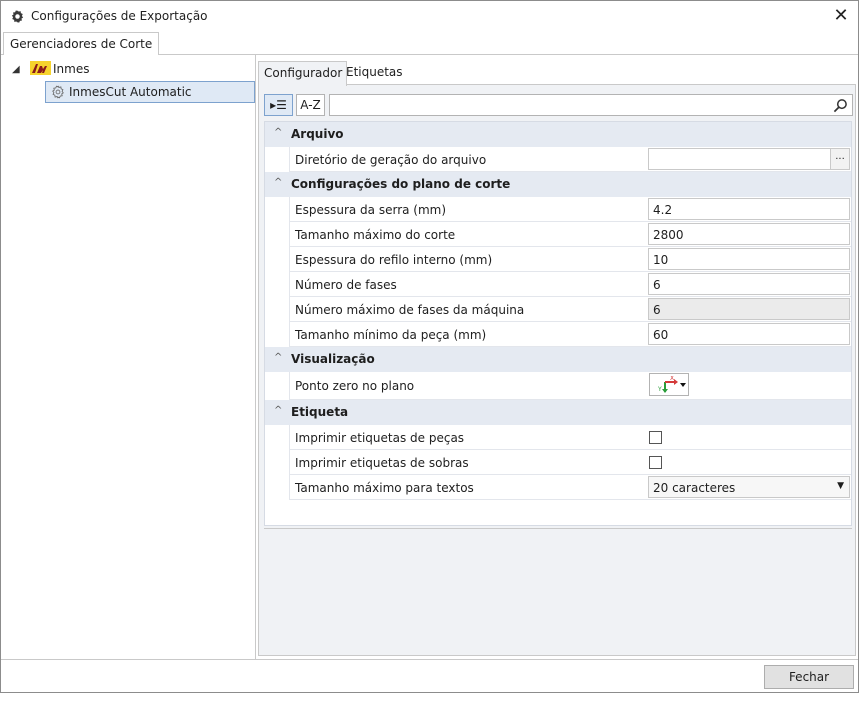 Image resolution: width=867 pixels, height=701 pixels. What do you see at coordinates (570, 462) in the screenshot?
I see `property-row: Imprimir etiquetas de sobras` at bounding box center [570, 462].